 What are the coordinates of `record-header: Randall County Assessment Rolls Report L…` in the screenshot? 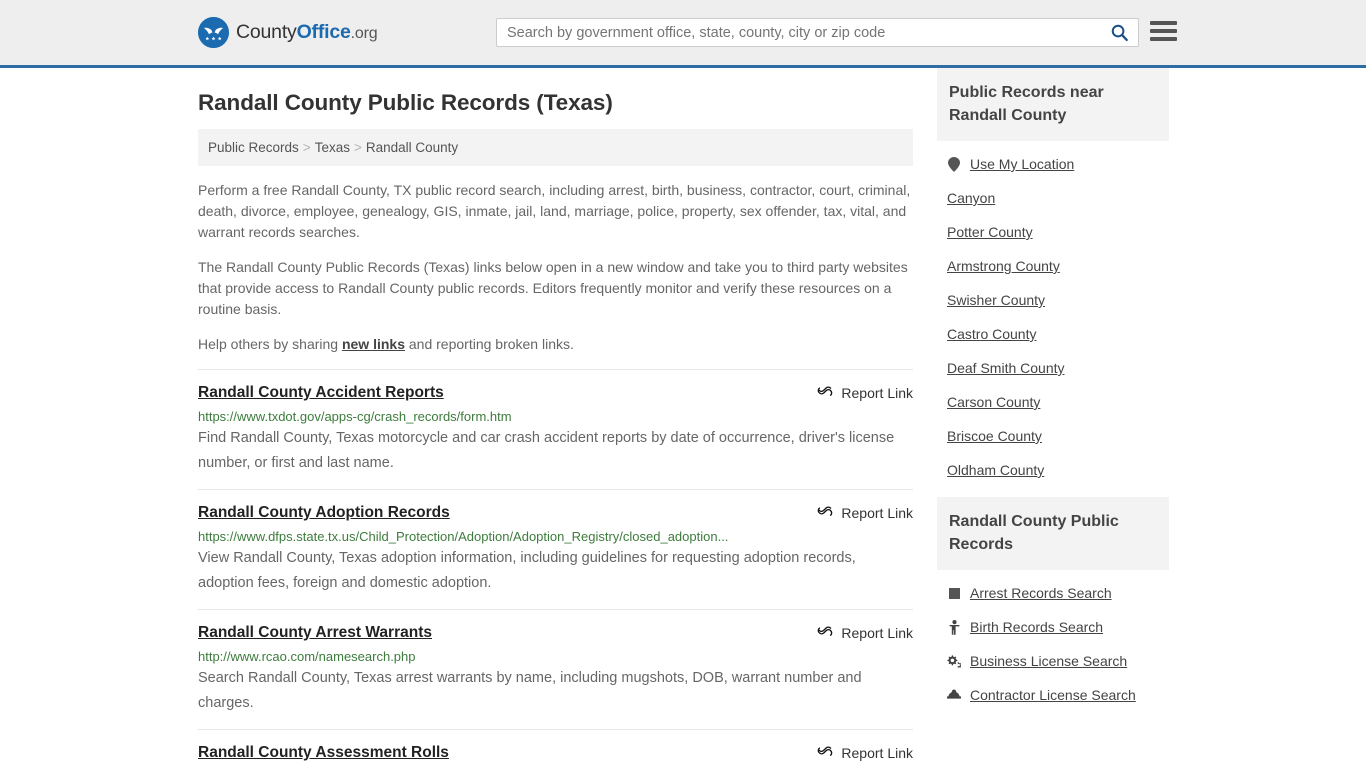 It's located at (555, 753).